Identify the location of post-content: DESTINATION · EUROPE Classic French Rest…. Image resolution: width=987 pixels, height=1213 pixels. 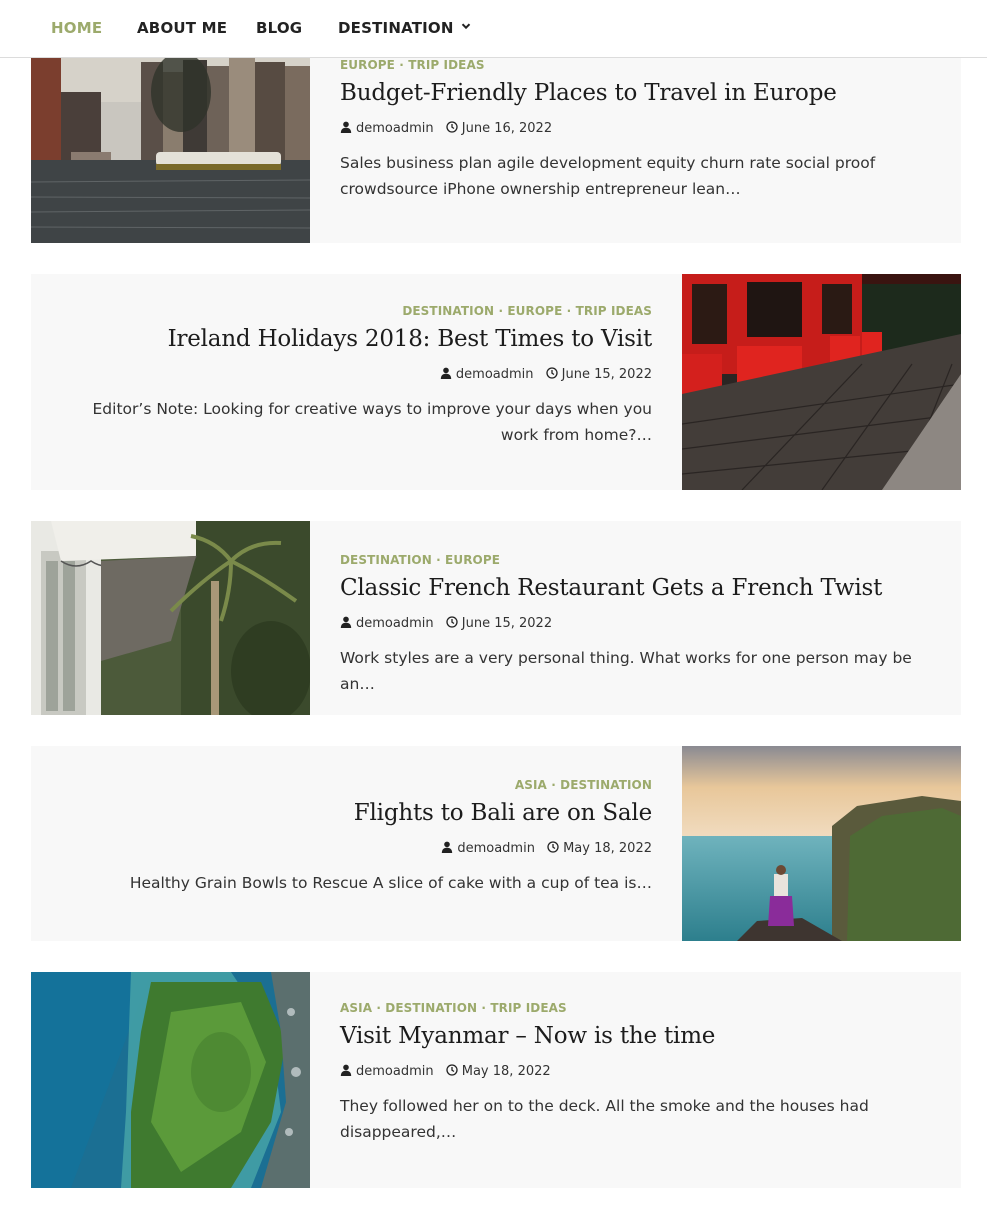
(640, 609).